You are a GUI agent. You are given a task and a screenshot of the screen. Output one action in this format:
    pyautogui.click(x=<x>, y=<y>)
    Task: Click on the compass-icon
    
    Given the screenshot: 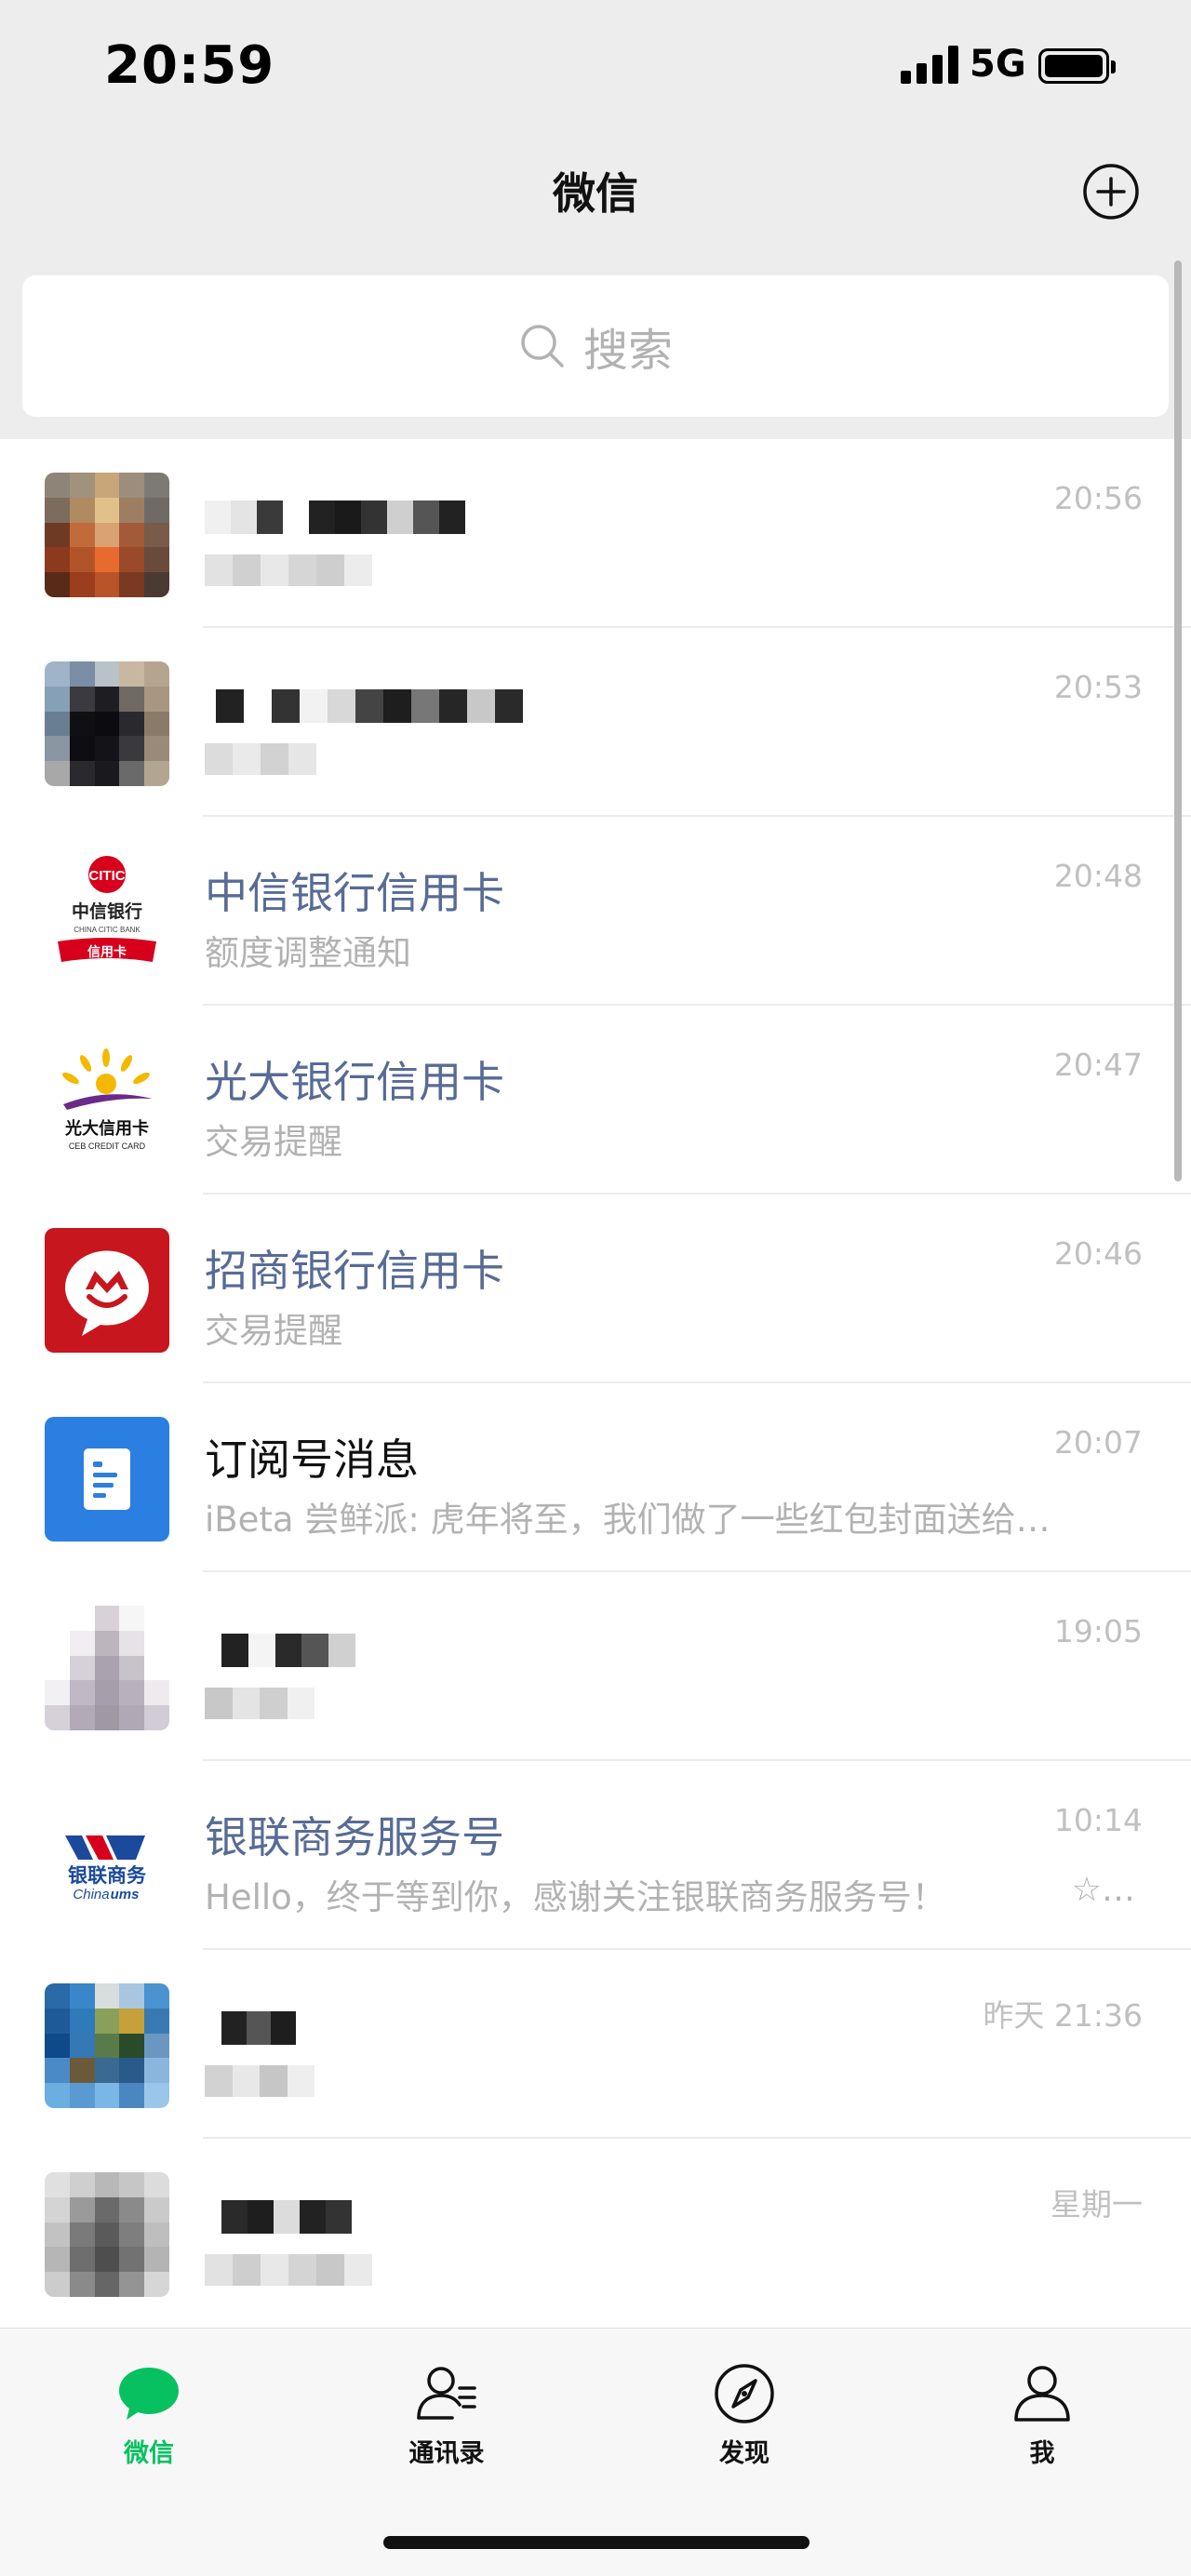 What is the action you would take?
    pyautogui.click(x=744, y=2393)
    